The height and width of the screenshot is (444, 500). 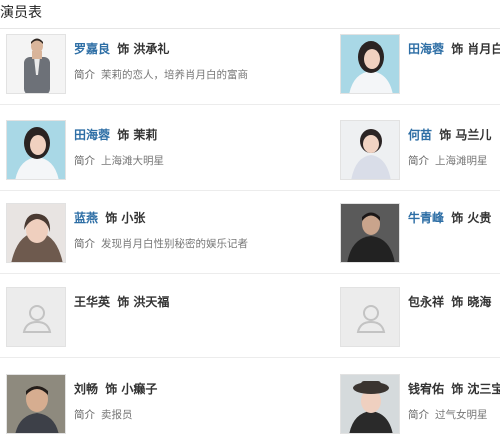 I want to click on cast-card: 包永祥 饰 晓海, so click(x=416, y=322).